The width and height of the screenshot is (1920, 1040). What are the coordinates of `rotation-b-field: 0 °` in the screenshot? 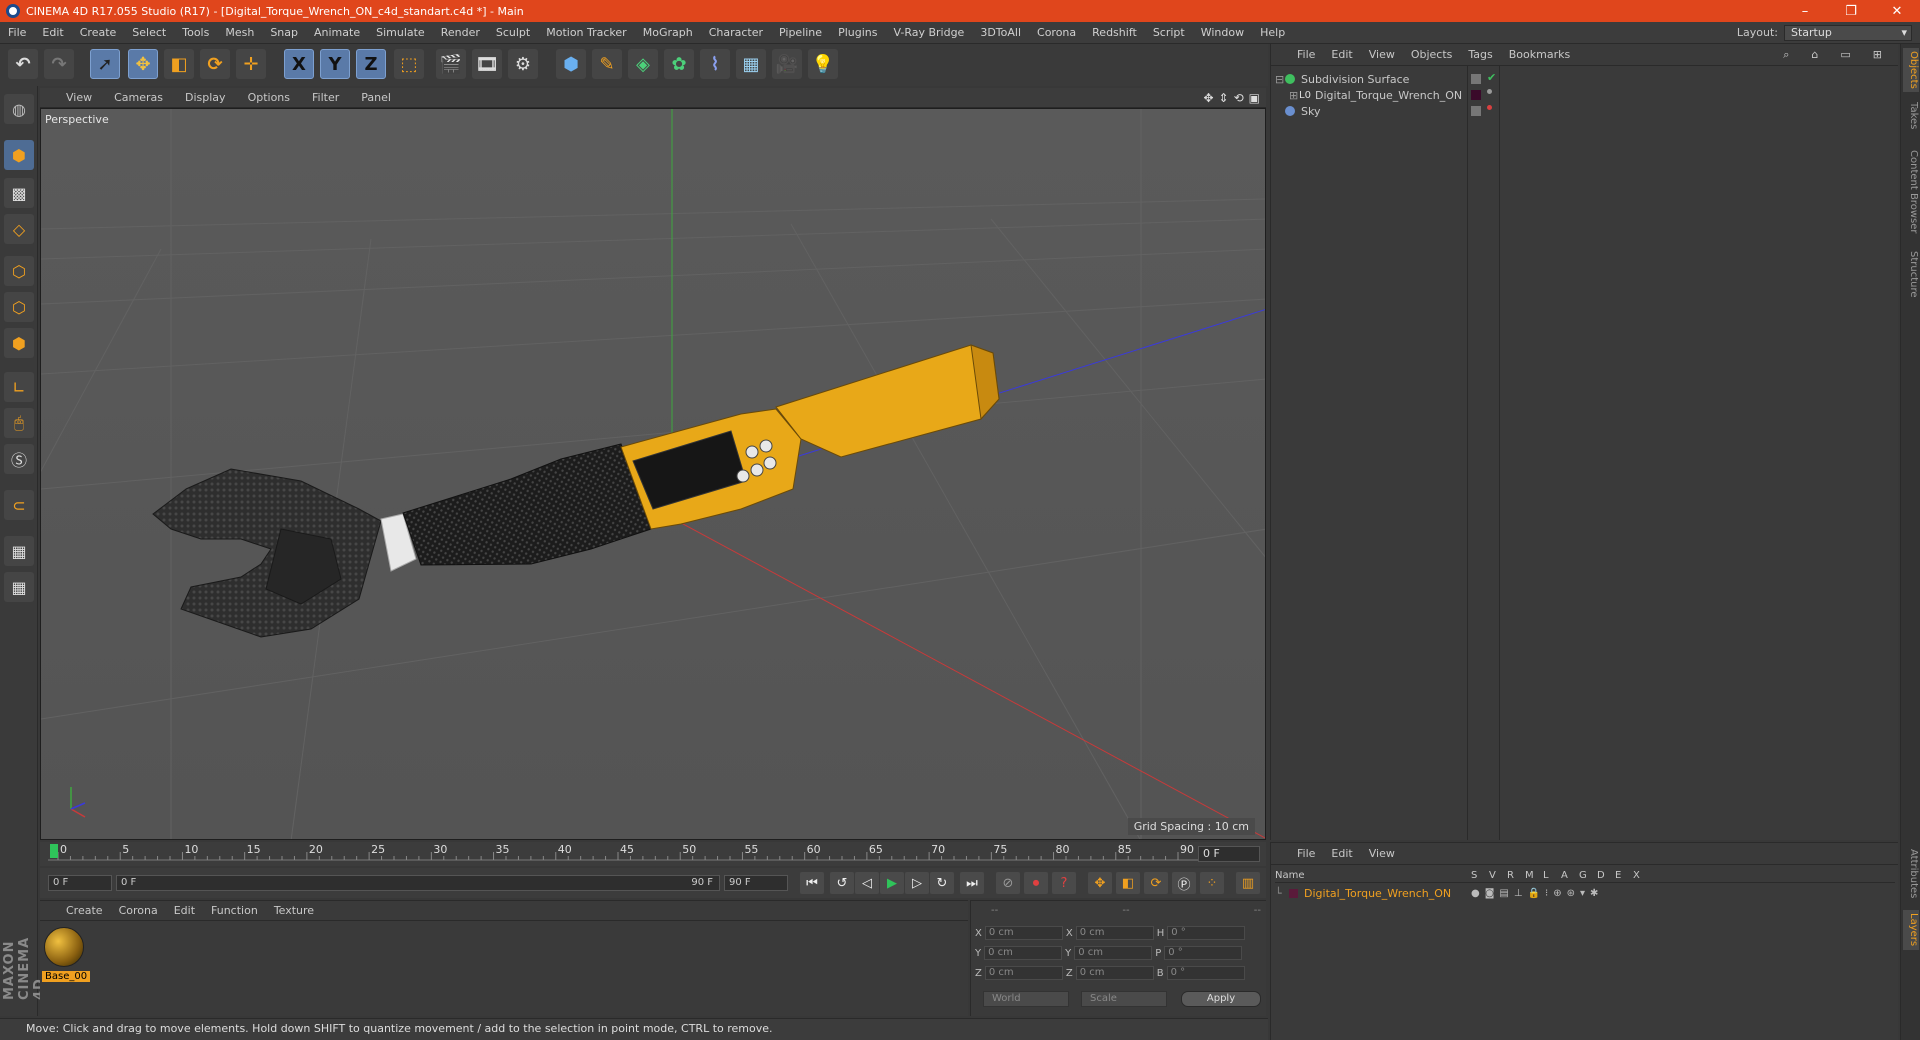 It's located at (1205, 973).